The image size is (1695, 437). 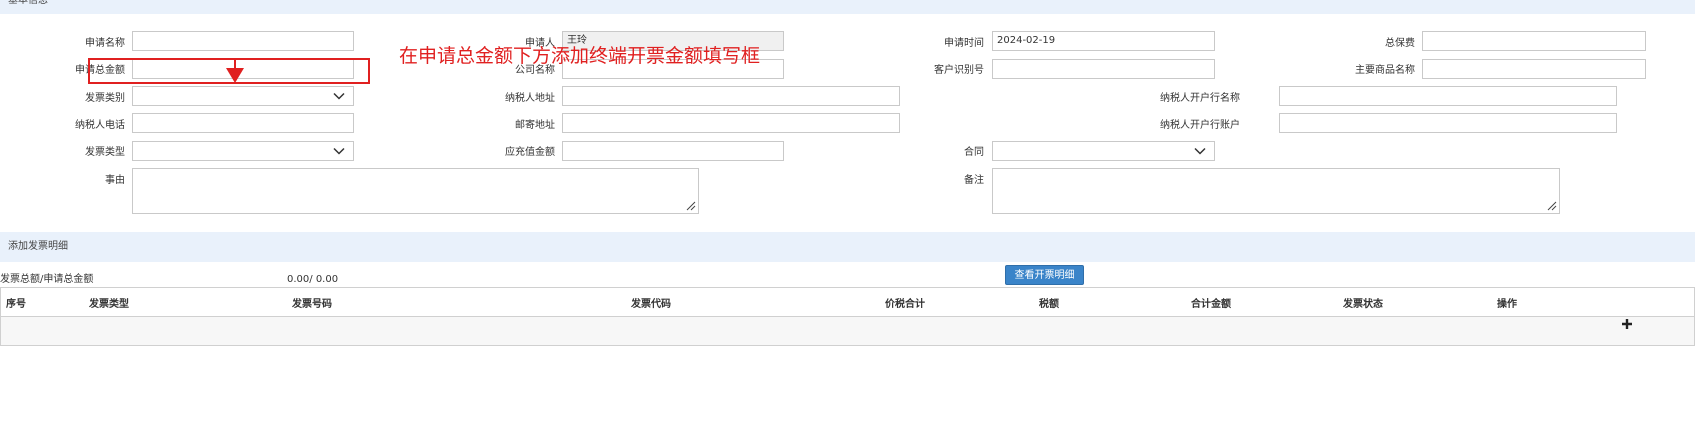 I want to click on section-header-add-invoice: 添加发票明细, so click(x=847, y=247).